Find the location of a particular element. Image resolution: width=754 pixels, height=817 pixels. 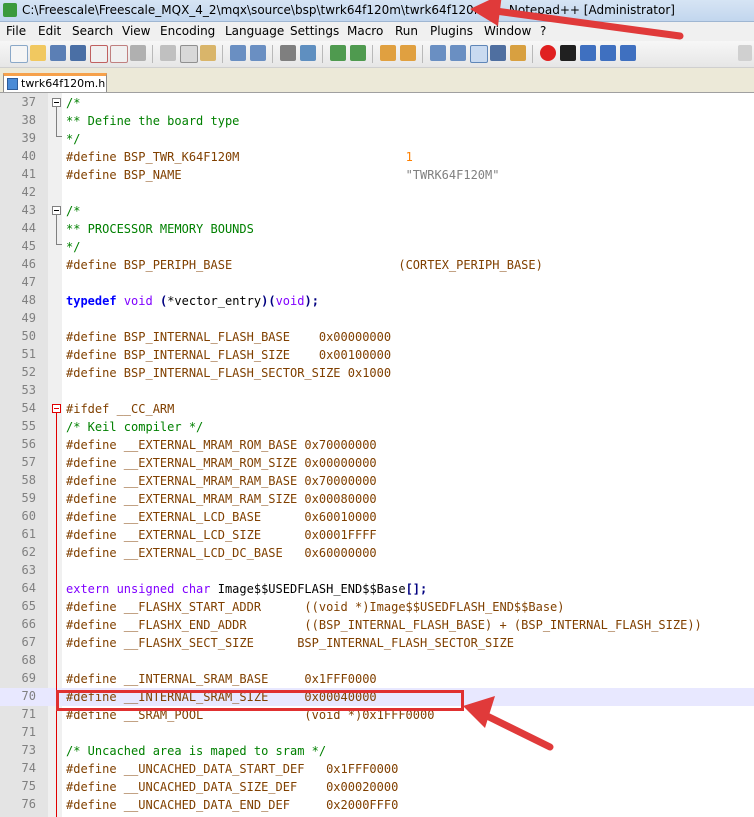

function-list-icon is located at coordinates (518, 53).